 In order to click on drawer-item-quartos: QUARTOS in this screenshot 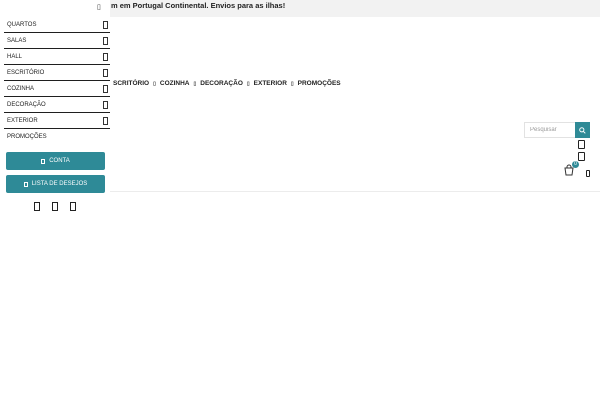, I will do `click(57, 25)`.